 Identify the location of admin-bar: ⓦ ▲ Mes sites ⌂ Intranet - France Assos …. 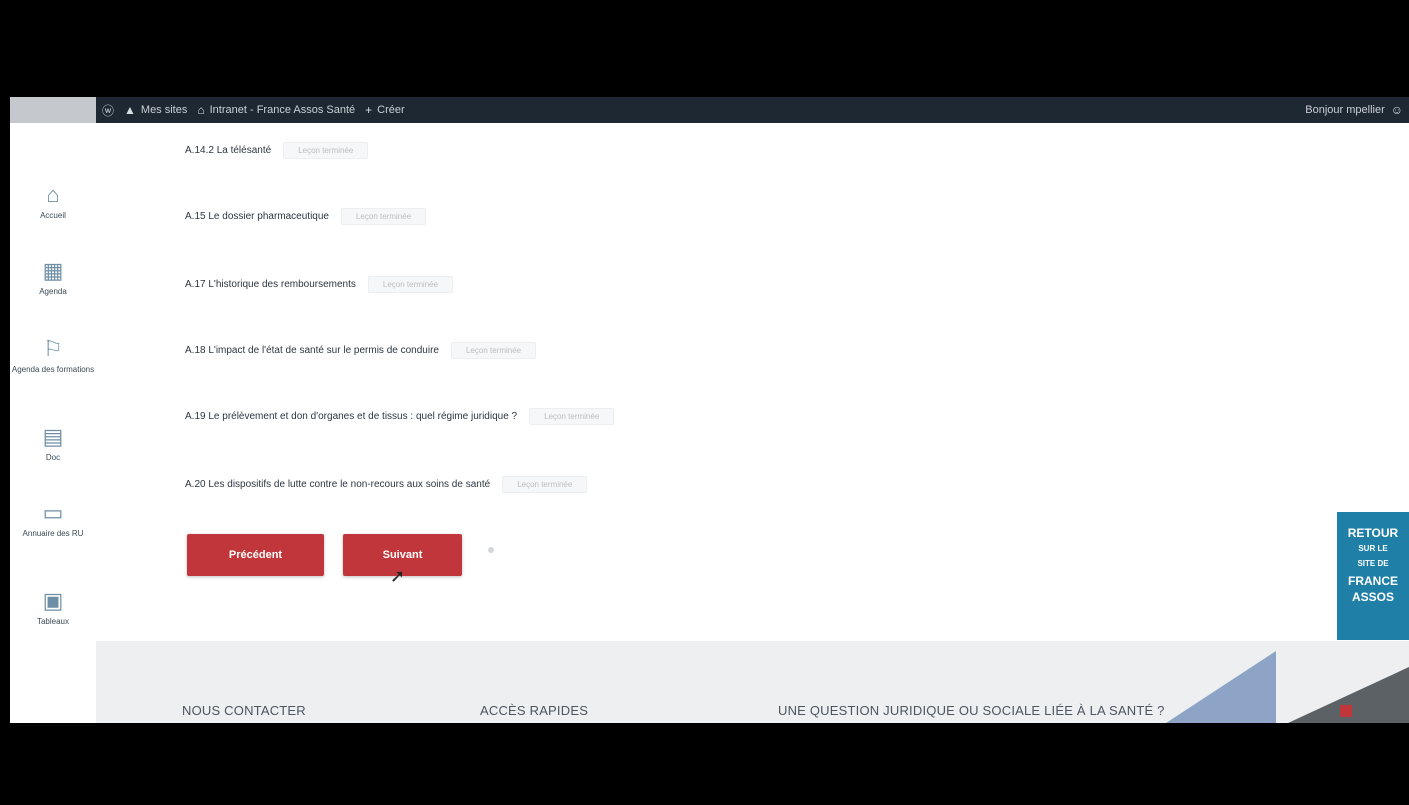
(709, 110).